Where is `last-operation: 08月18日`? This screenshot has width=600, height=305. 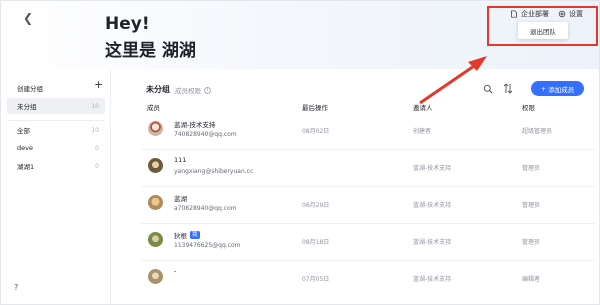 last-operation: 08月18日 is located at coordinates (316, 242).